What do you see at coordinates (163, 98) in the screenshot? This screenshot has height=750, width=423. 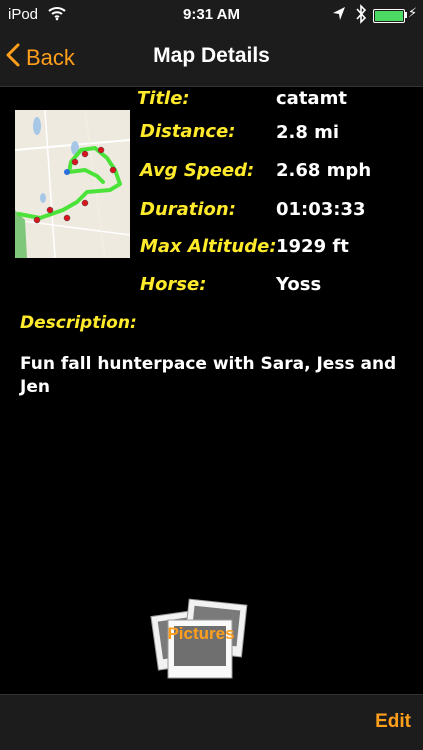 I see `title-label: Title:` at bounding box center [163, 98].